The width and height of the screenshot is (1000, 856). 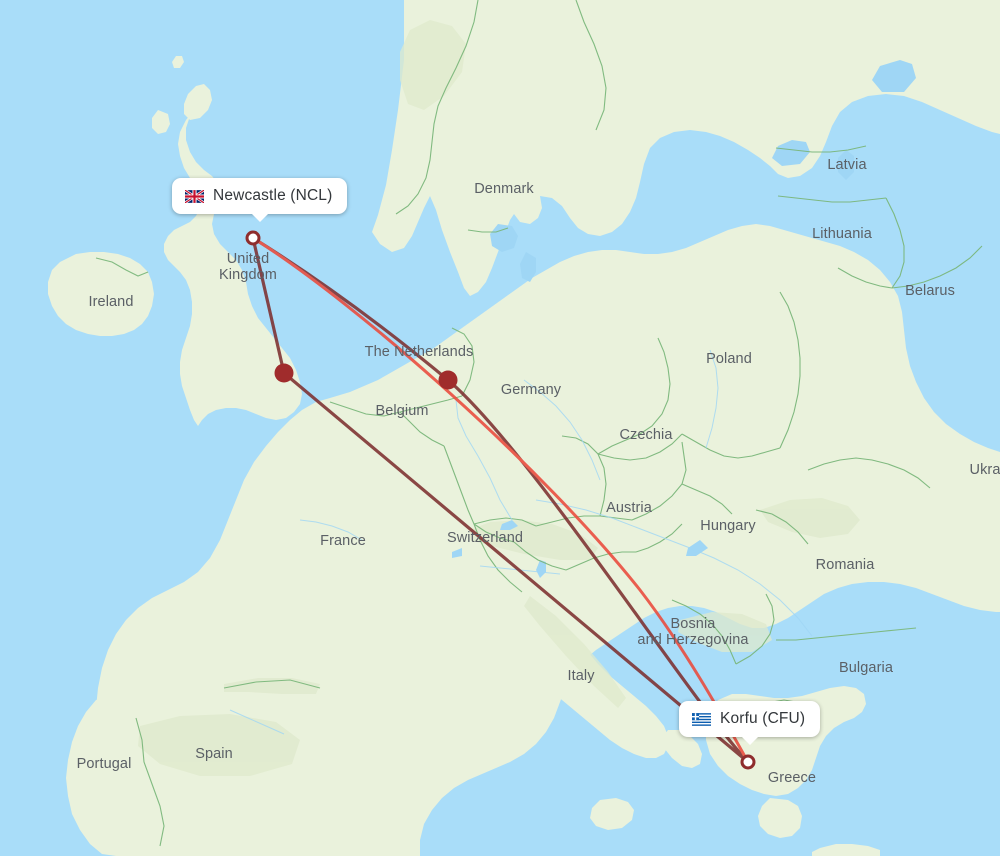 I want to click on greece-flag-icon, so click(x=701, y=719).